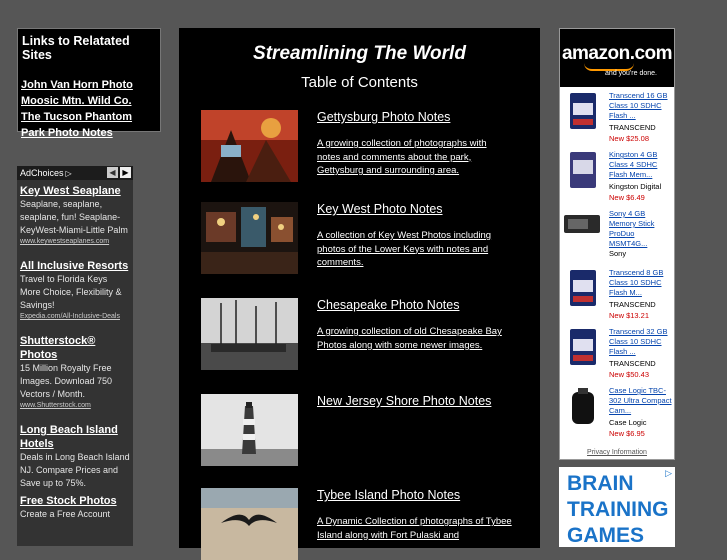 This screenshot has width=727, height=560. Describe the element at coordinates (629, 138) in the screenshot. I see `product-price: New $25.08` at that location.